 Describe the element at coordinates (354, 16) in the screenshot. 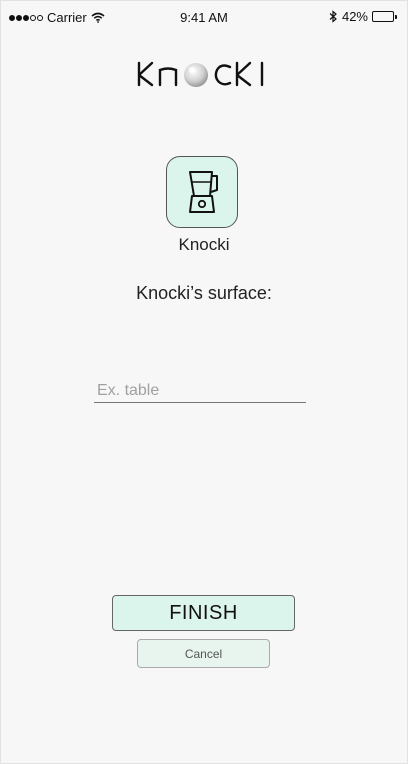

I see `battery-percent: 42%` at that location.